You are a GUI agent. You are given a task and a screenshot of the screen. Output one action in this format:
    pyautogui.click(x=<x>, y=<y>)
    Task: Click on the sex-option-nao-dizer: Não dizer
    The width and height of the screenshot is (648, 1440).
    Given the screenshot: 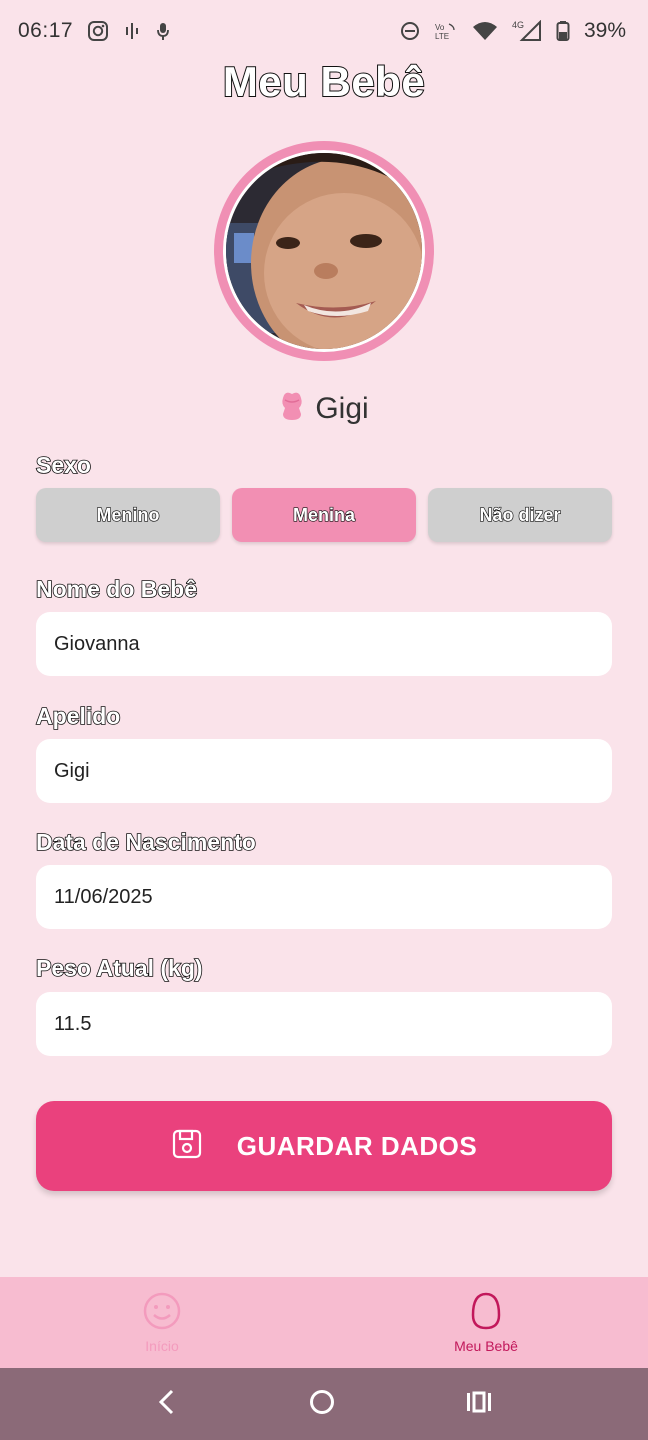 What is the action you would take?
    pyautogui.click(x=520, y=515)
    